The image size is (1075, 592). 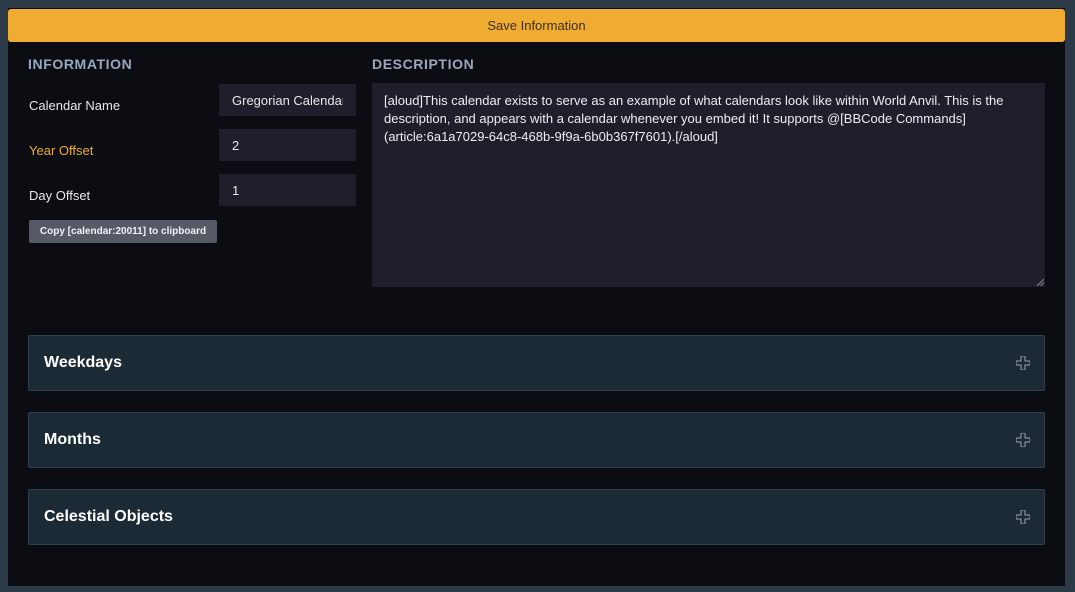 I want to click on resize-grip-icon, so click(x=1040, y=282).